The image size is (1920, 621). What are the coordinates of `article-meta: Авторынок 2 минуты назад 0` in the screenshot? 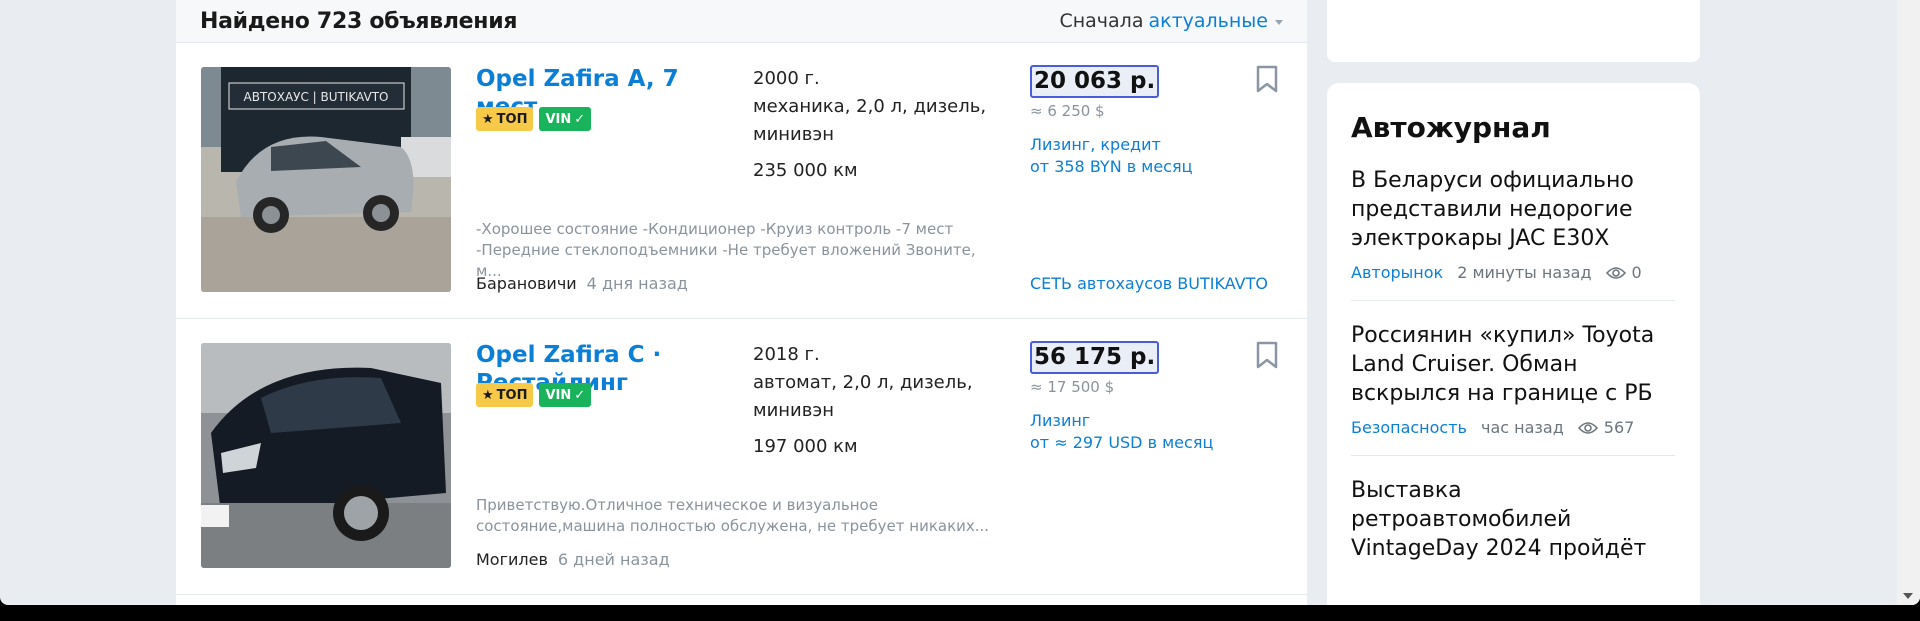 It's located at (1513, 272).